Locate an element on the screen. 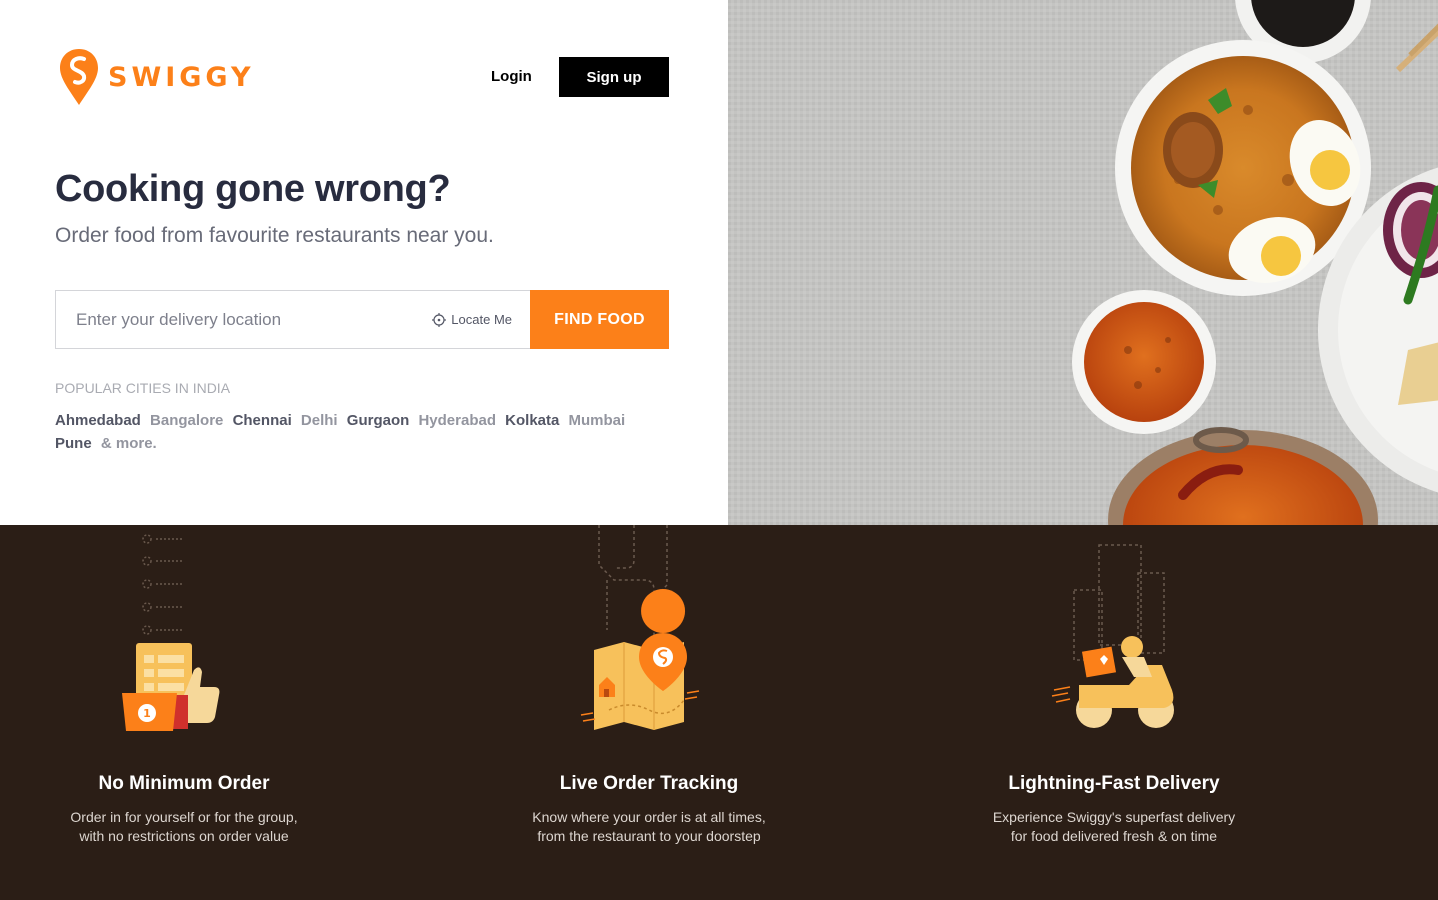 The height and width of the screenshot is (900, 1438). delivery-scooter-icon is located at coordinates (1112, 636).